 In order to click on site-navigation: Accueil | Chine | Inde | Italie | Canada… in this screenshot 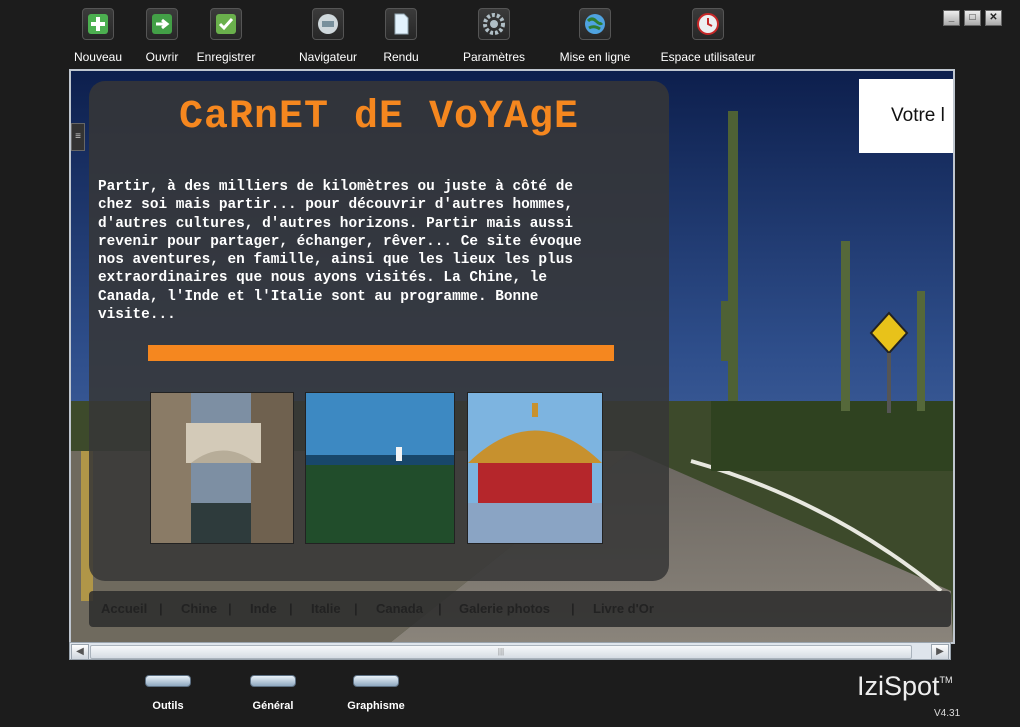, I will do `click(520, 609)`.